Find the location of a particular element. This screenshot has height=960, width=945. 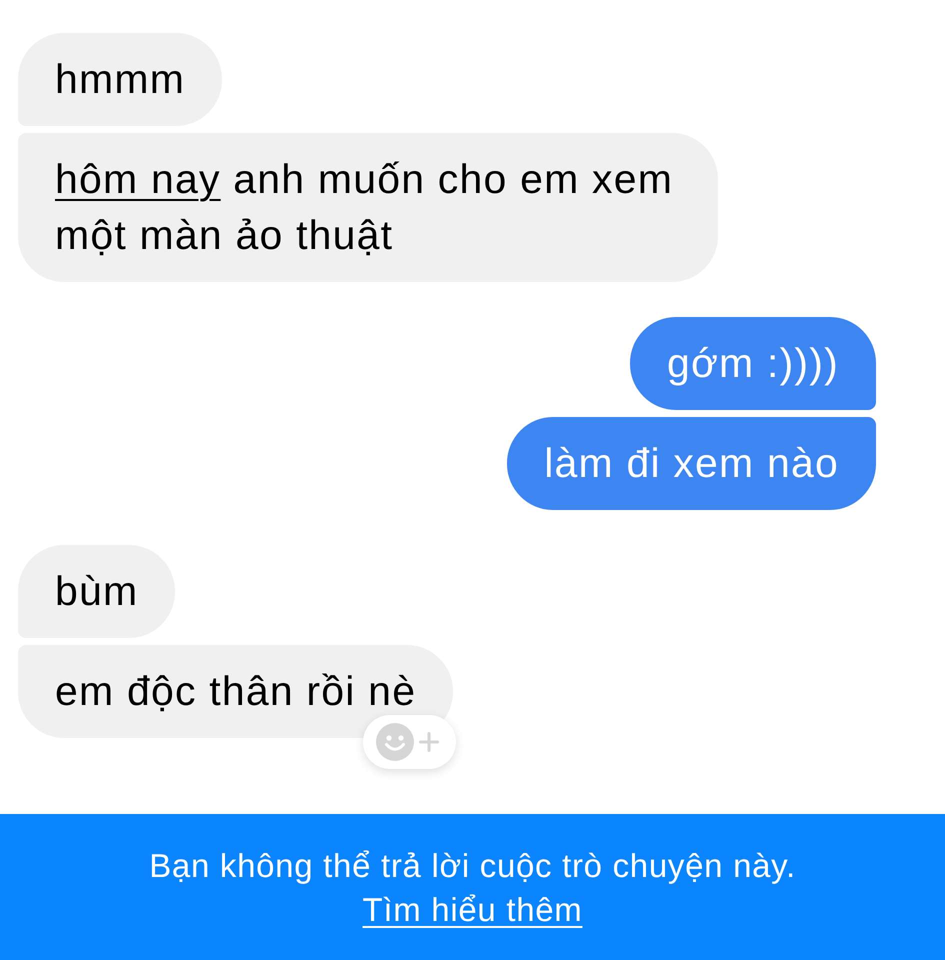

plus-icon is located at coordinates (429, 742).